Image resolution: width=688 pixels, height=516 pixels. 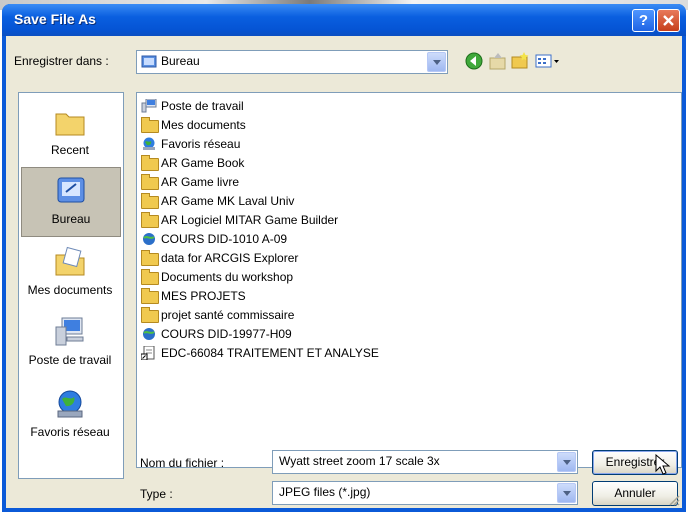 I want to click on recent-folder-icon, so click(x=70, y=124).